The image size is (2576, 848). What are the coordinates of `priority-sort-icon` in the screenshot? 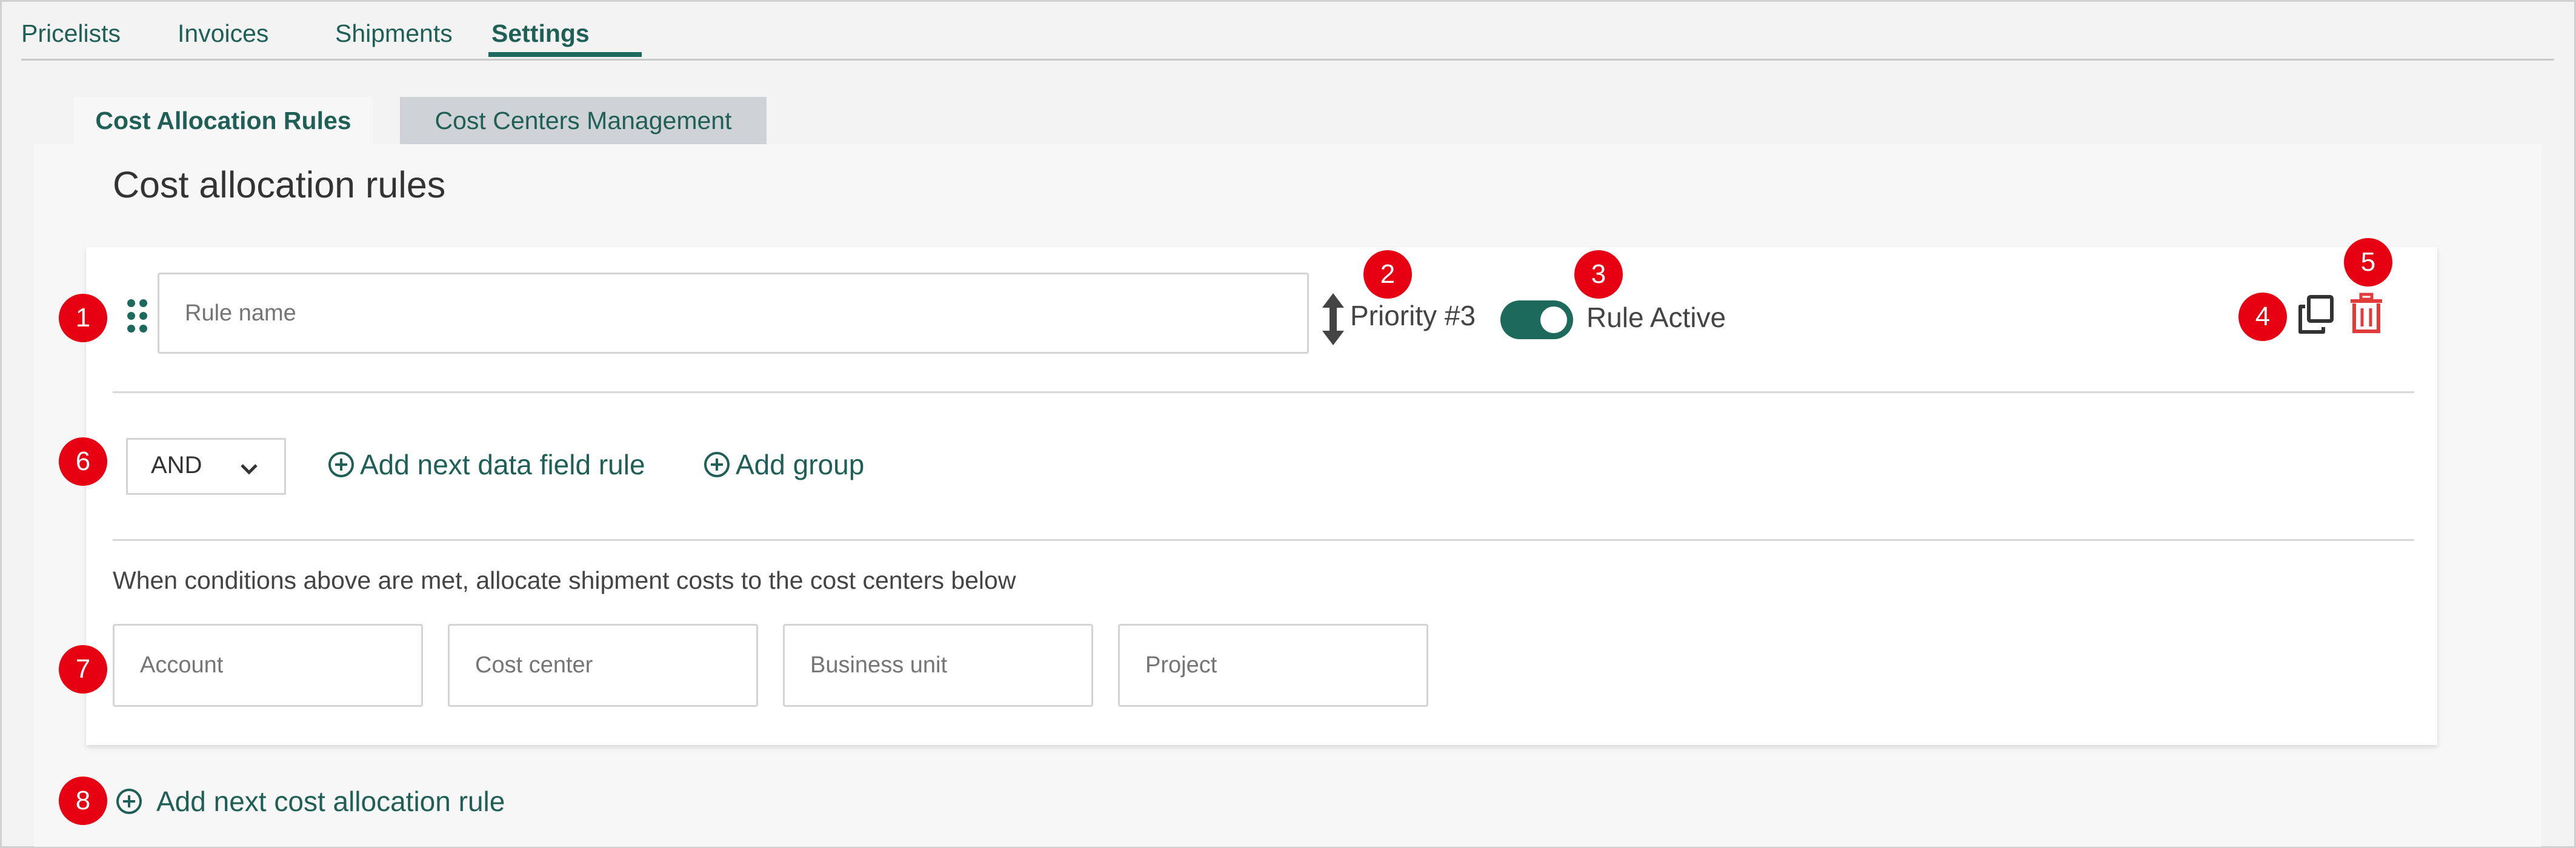 It's located at (1333, 319).